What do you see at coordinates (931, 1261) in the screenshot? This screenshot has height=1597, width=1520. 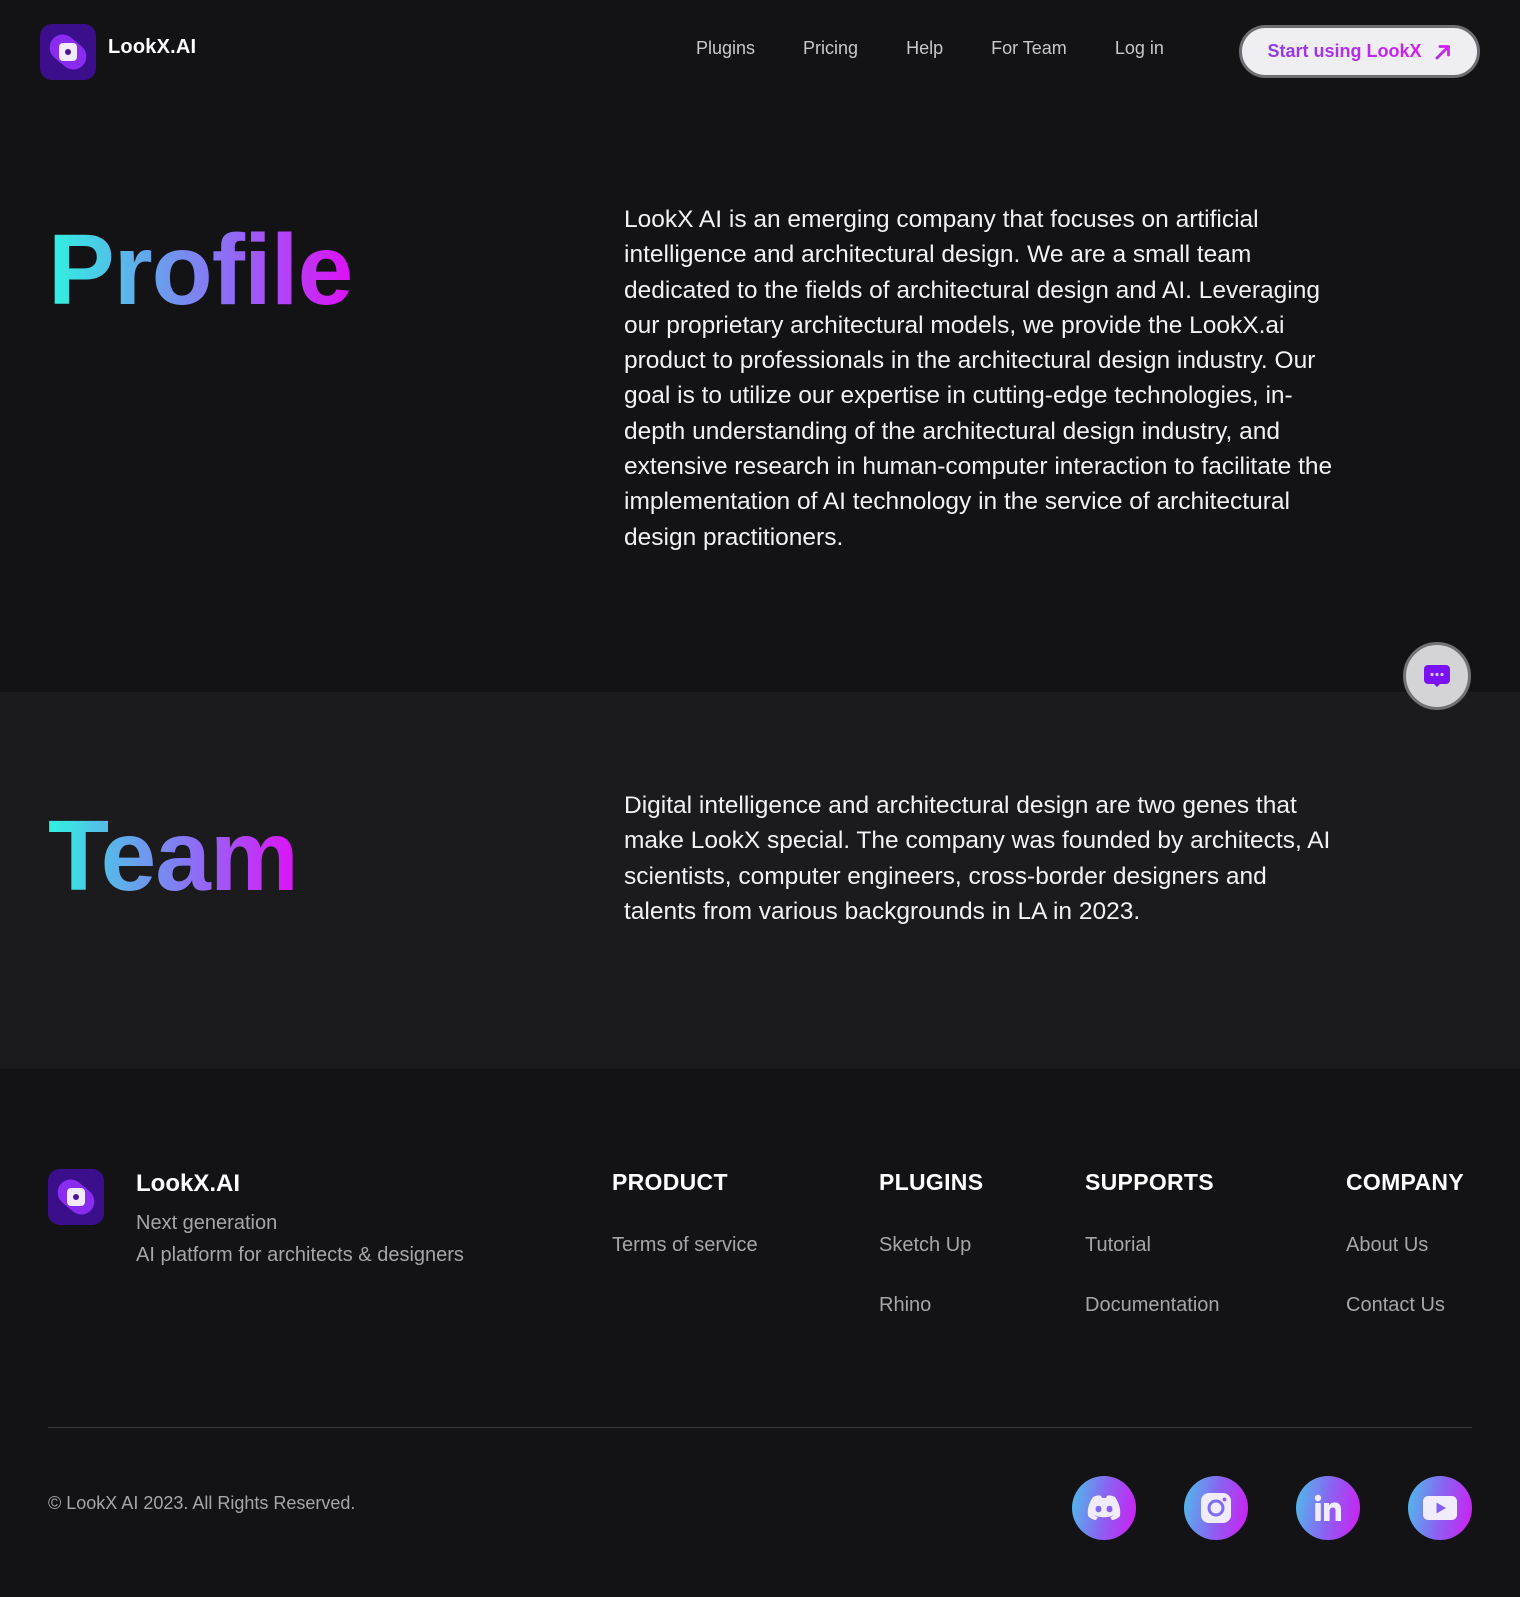 I see `footer-column-plugins: PLUGINS Sketch Up Rhino` at bounding box center [931, 1261].